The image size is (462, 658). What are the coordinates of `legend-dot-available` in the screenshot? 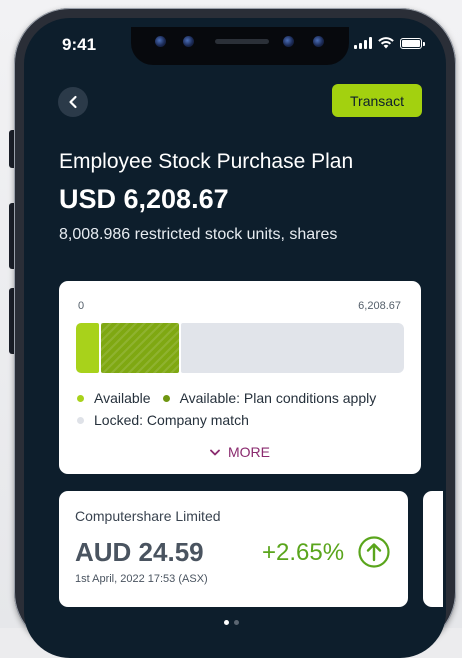 It's located at (80, 398).